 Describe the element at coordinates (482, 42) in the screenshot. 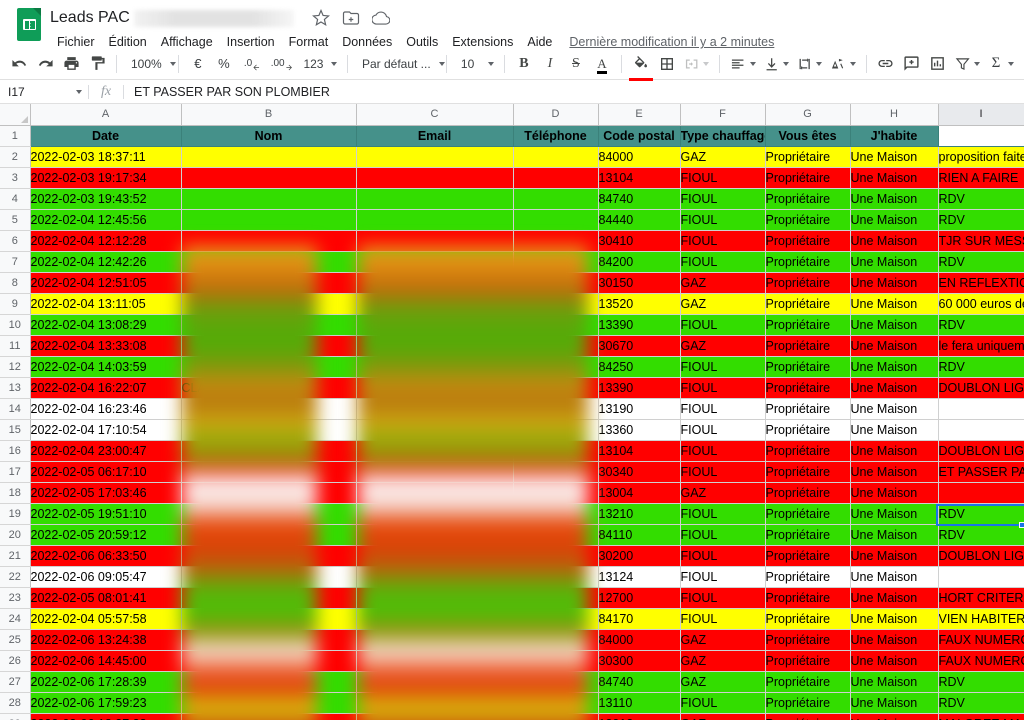

I see `menu-item-extensions: Extensions` at that location.